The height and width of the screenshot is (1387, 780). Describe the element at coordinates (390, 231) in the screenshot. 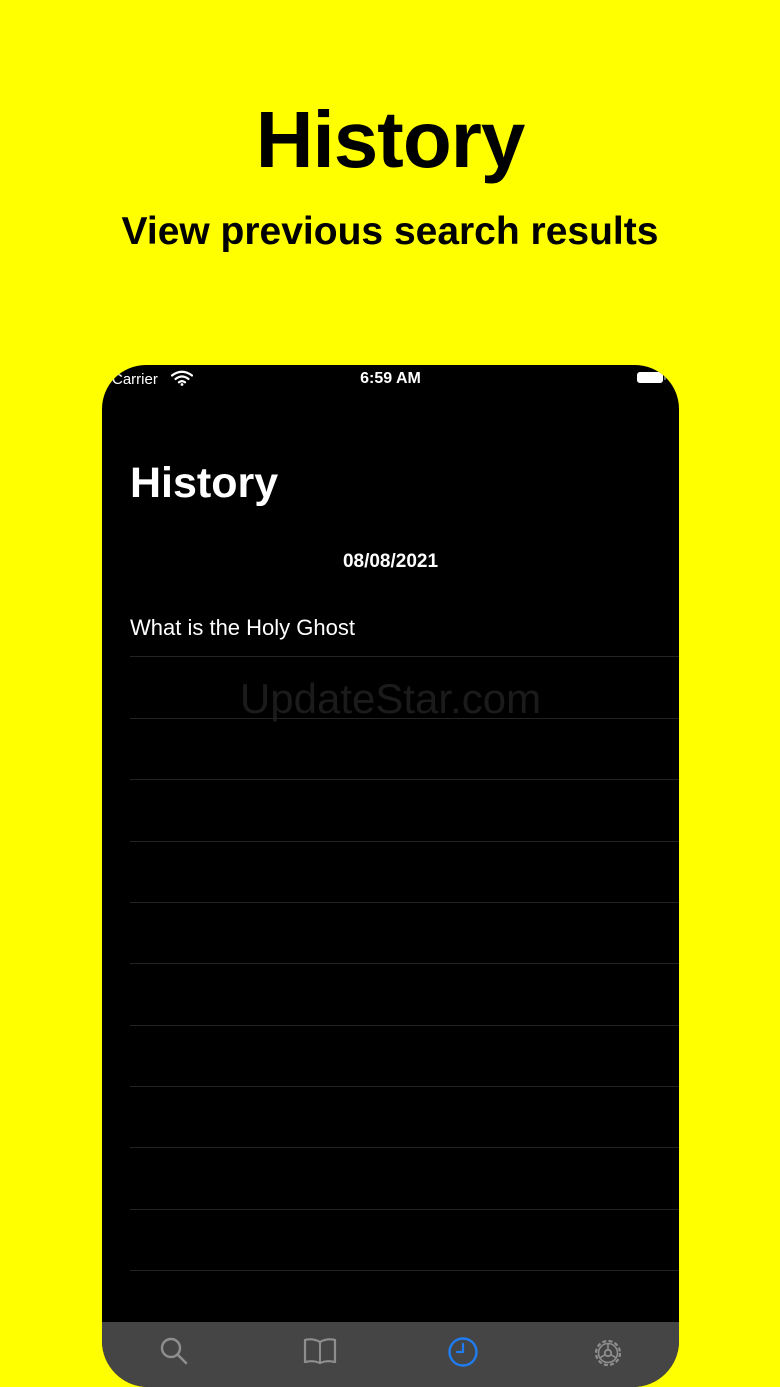

I see `promo-subtitle: View previous search results` at that location.